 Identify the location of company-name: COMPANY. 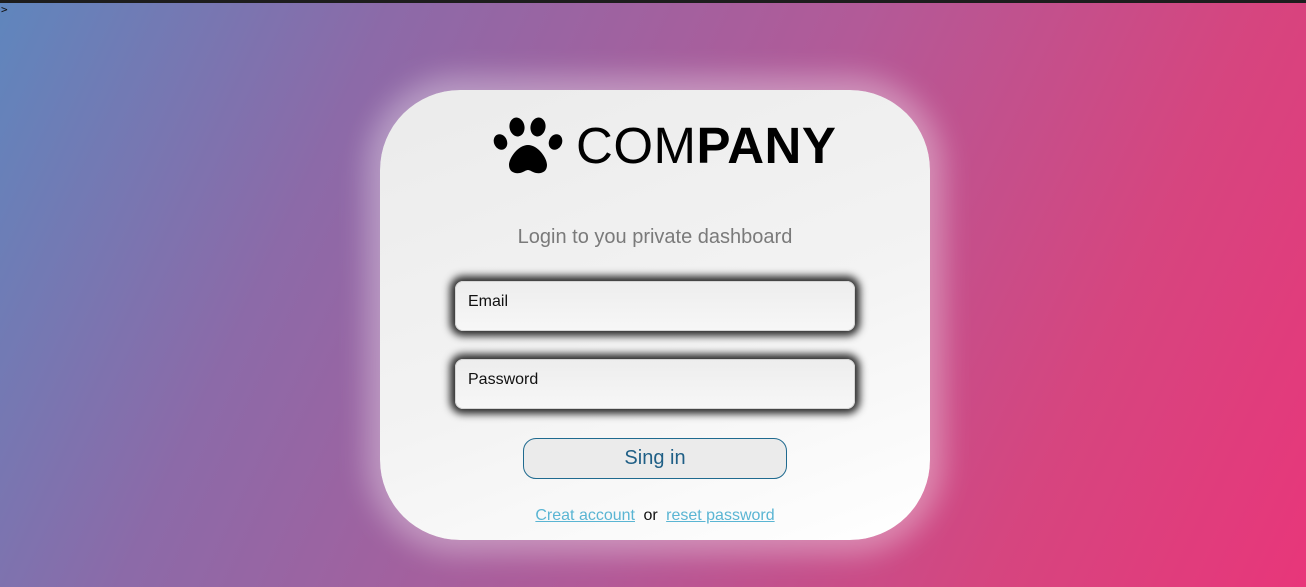
(706, 146).